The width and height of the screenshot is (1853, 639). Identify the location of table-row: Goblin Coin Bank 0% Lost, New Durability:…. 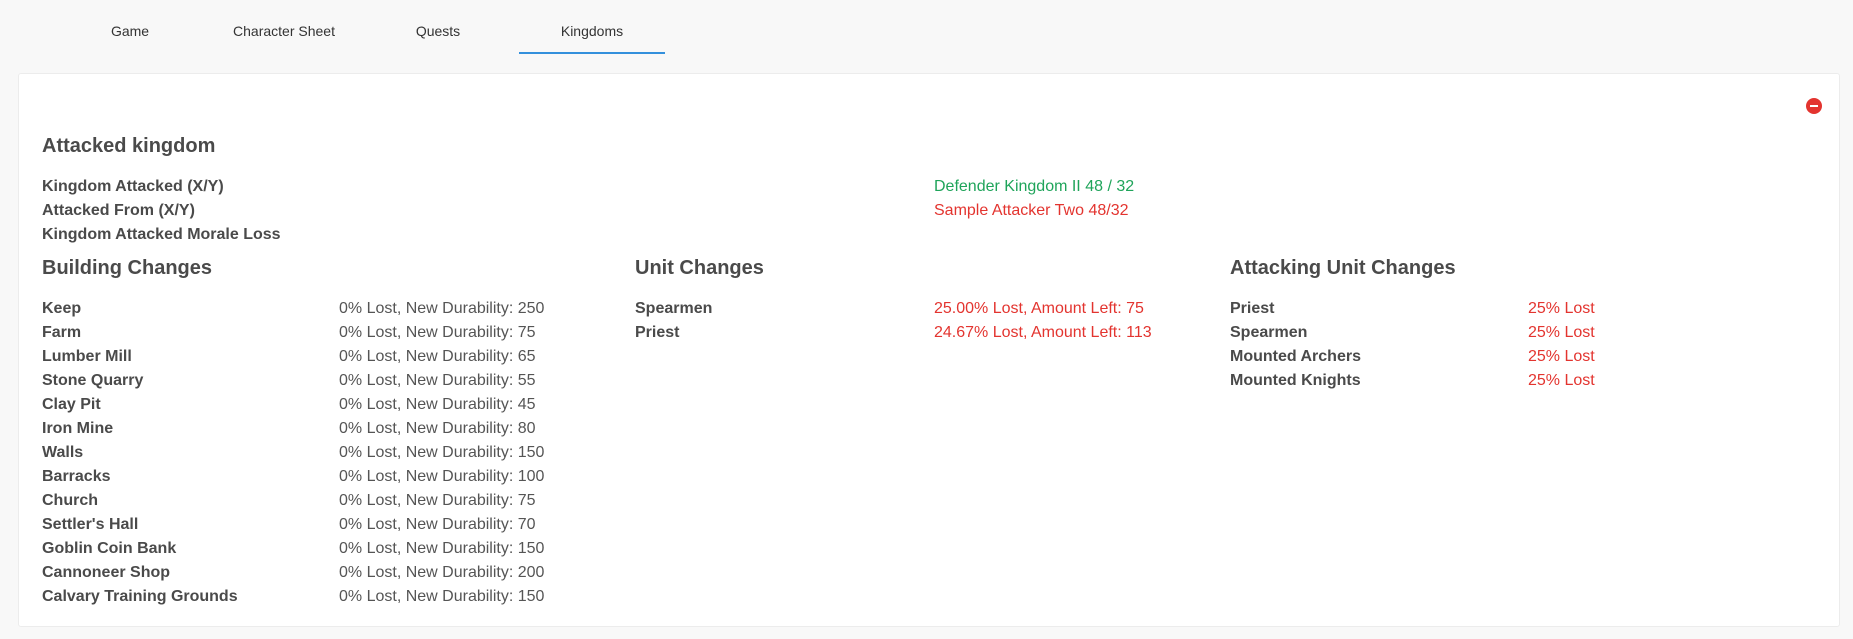
(322, 552).